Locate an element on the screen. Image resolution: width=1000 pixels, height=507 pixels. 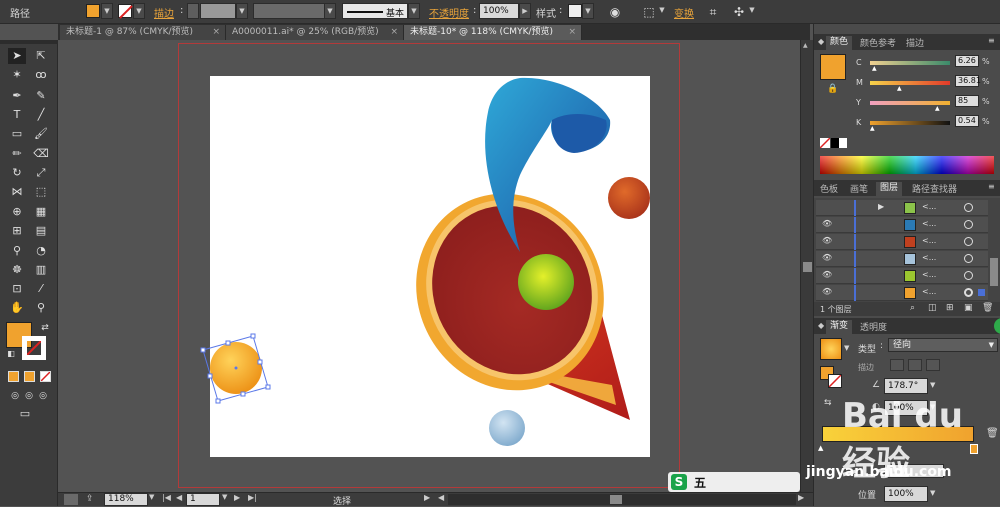
cyan-slider-handle: ▲ is located at coordinates (874, 68).